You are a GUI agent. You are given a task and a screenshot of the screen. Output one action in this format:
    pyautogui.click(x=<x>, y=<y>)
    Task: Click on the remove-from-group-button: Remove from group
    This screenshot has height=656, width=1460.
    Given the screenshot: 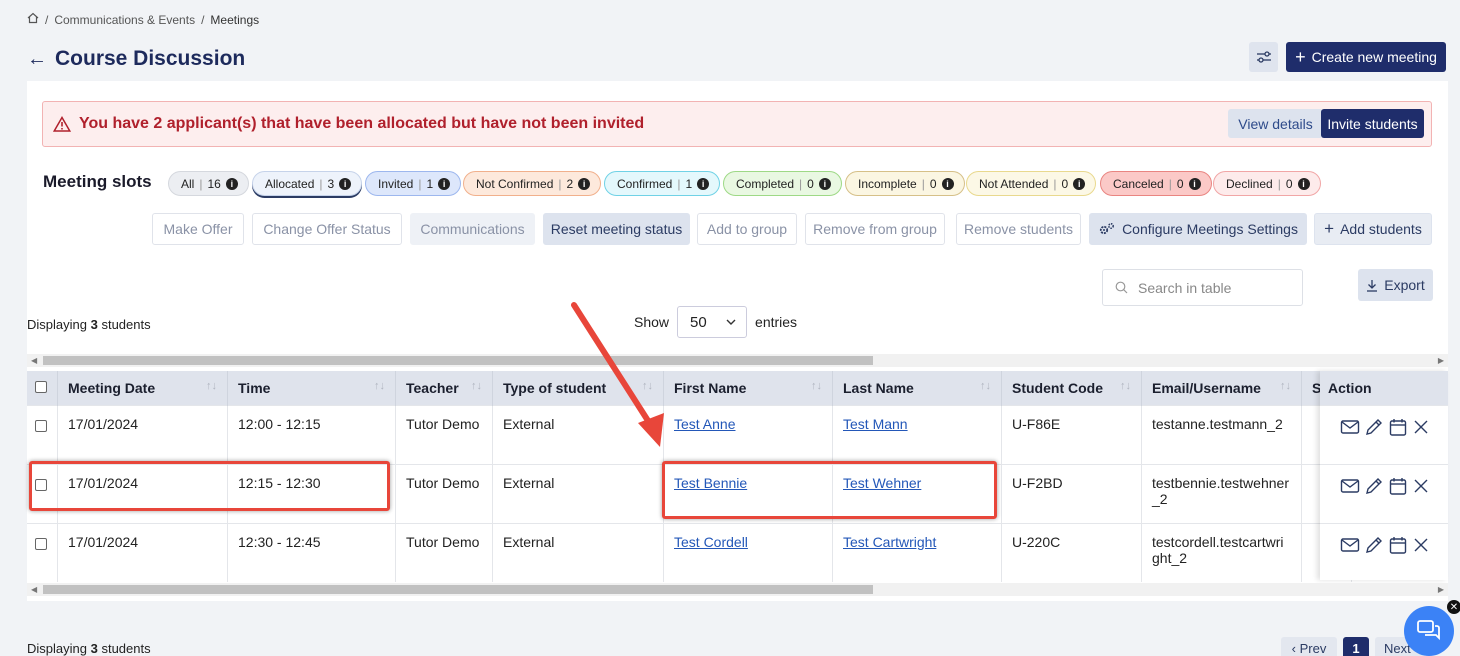 What is the action you would take?
    pyautogui.click(x=875, y=229)
    